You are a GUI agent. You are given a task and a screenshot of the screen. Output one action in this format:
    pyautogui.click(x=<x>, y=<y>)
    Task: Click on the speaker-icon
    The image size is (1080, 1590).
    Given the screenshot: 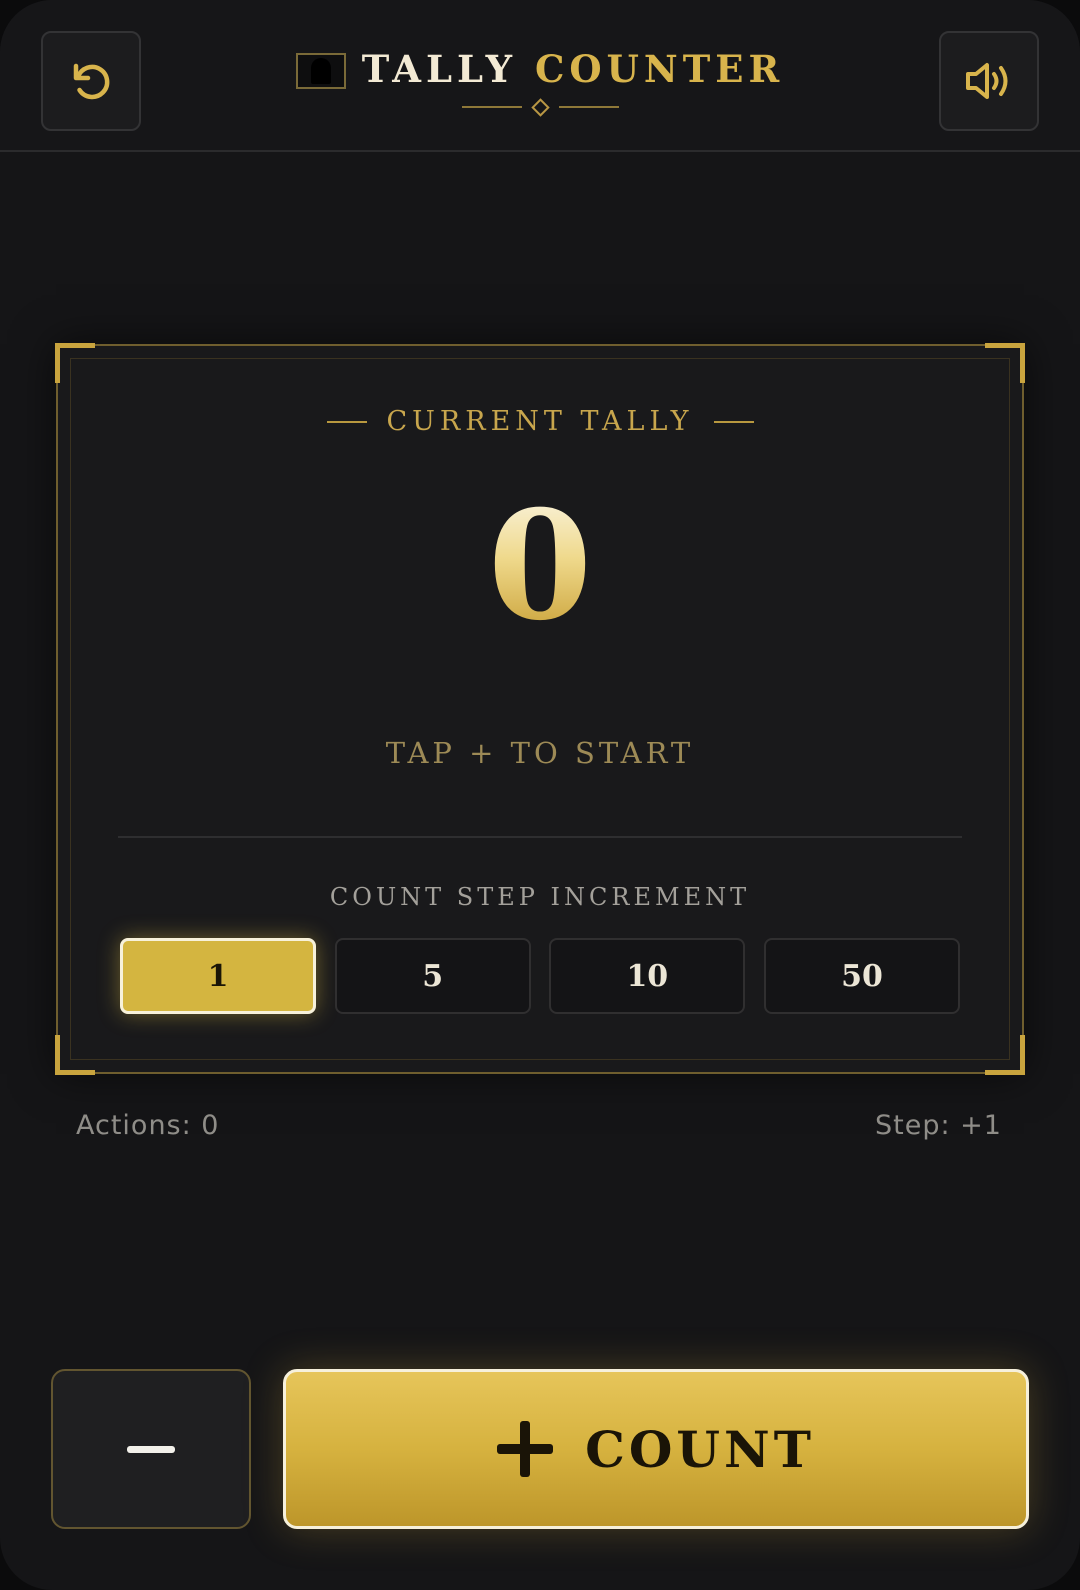 What is the action you would take?
    pyautogui.click(x=987, y=81)
    